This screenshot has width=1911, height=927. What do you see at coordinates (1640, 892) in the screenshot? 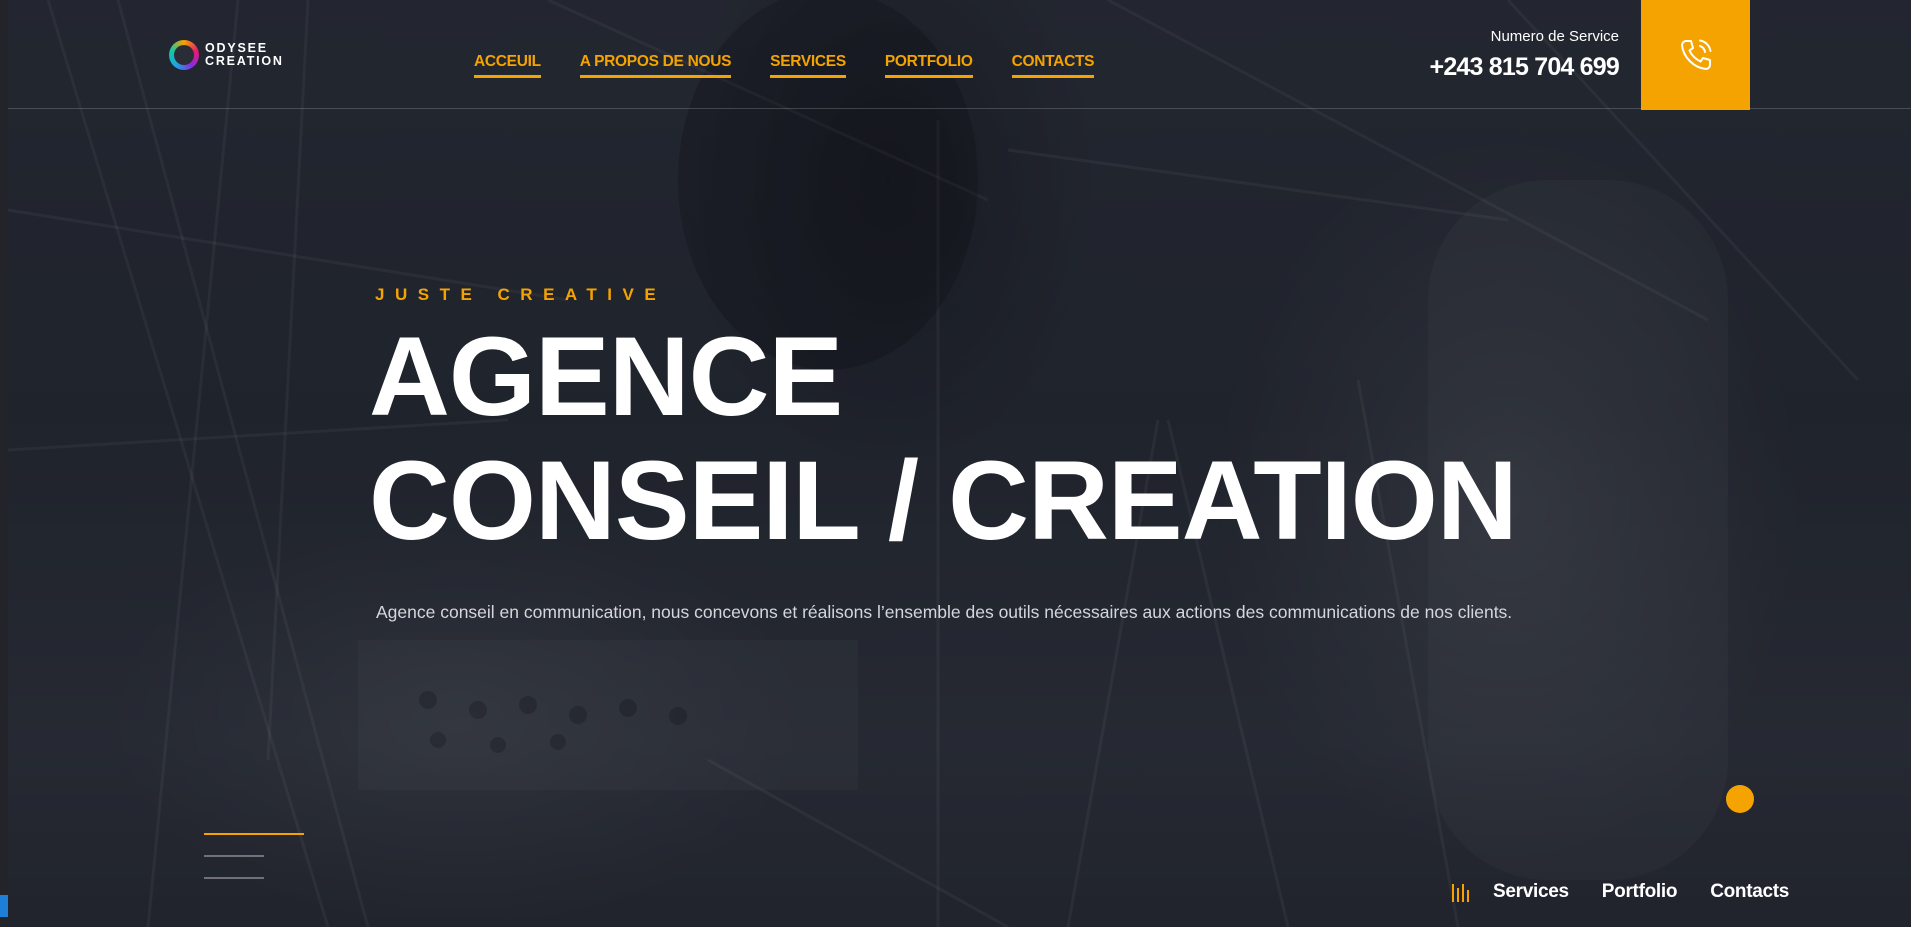
I see `bottom-link-portfolio: Portfolio` at bounding box center [1640, 892].